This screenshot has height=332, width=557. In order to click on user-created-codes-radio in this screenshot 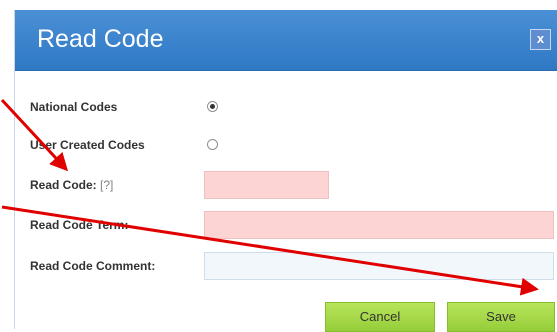, I will do `click(212, 144)`.